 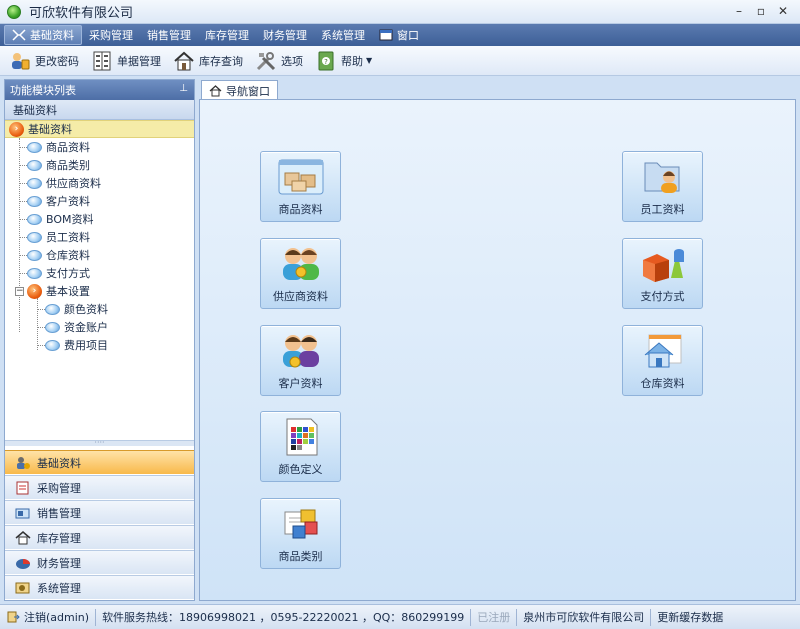 I want to click on module-supplier: 供应商资料, so click(x=300, y=273).